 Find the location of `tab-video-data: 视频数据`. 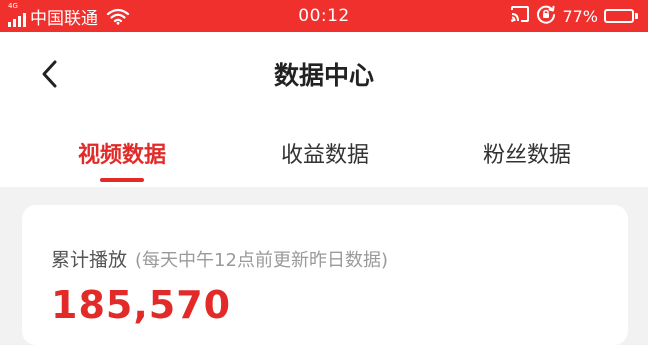

tab-video-data: 视频数据 is located at coordinates (122, 157).